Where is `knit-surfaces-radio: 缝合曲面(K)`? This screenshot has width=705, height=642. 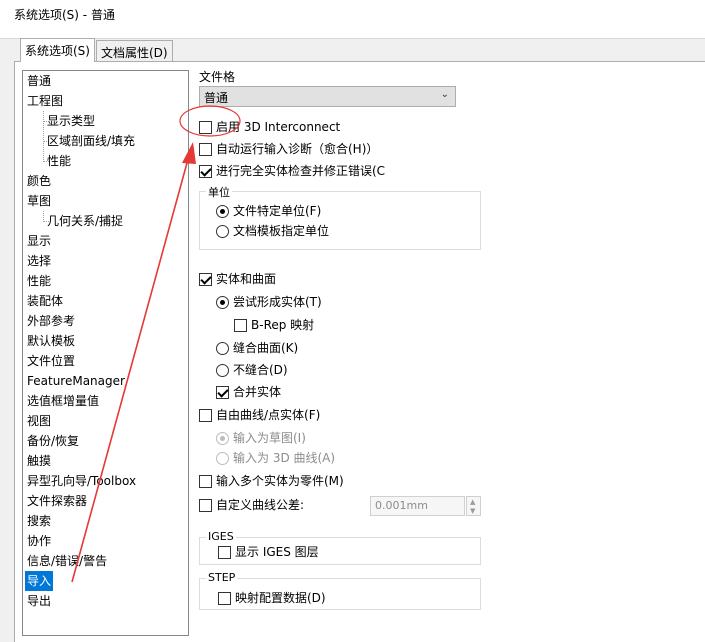 knit-surfaces-radio: 缝合曲面(K) is located at coordinates (257, 348).